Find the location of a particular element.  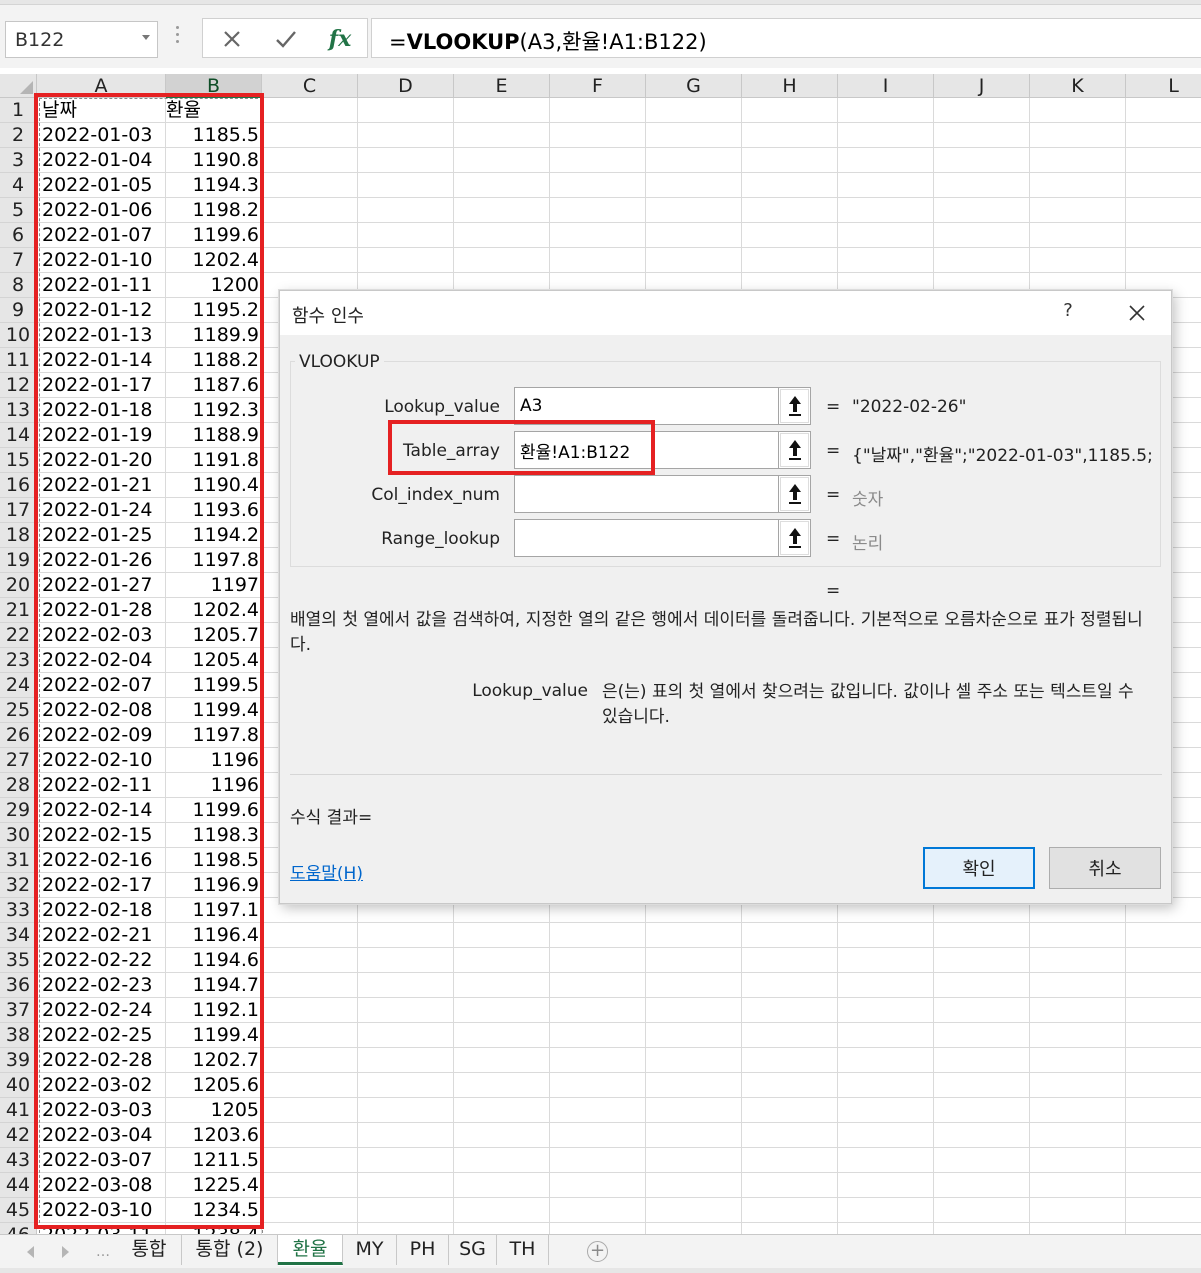

cell-date: 2022-02-25 is located at coordinates (103, 1035).